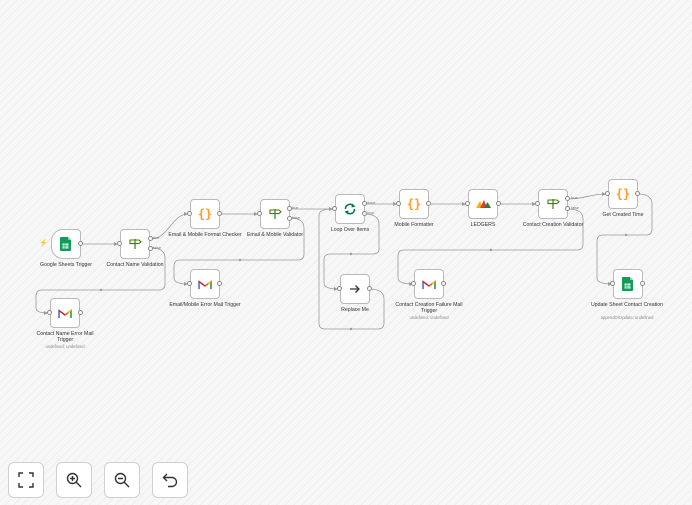 The width and height of the screenshot is (692, 505). I want to click on node-label: Contact Name Error Mail Trigger, so click(65, 337).